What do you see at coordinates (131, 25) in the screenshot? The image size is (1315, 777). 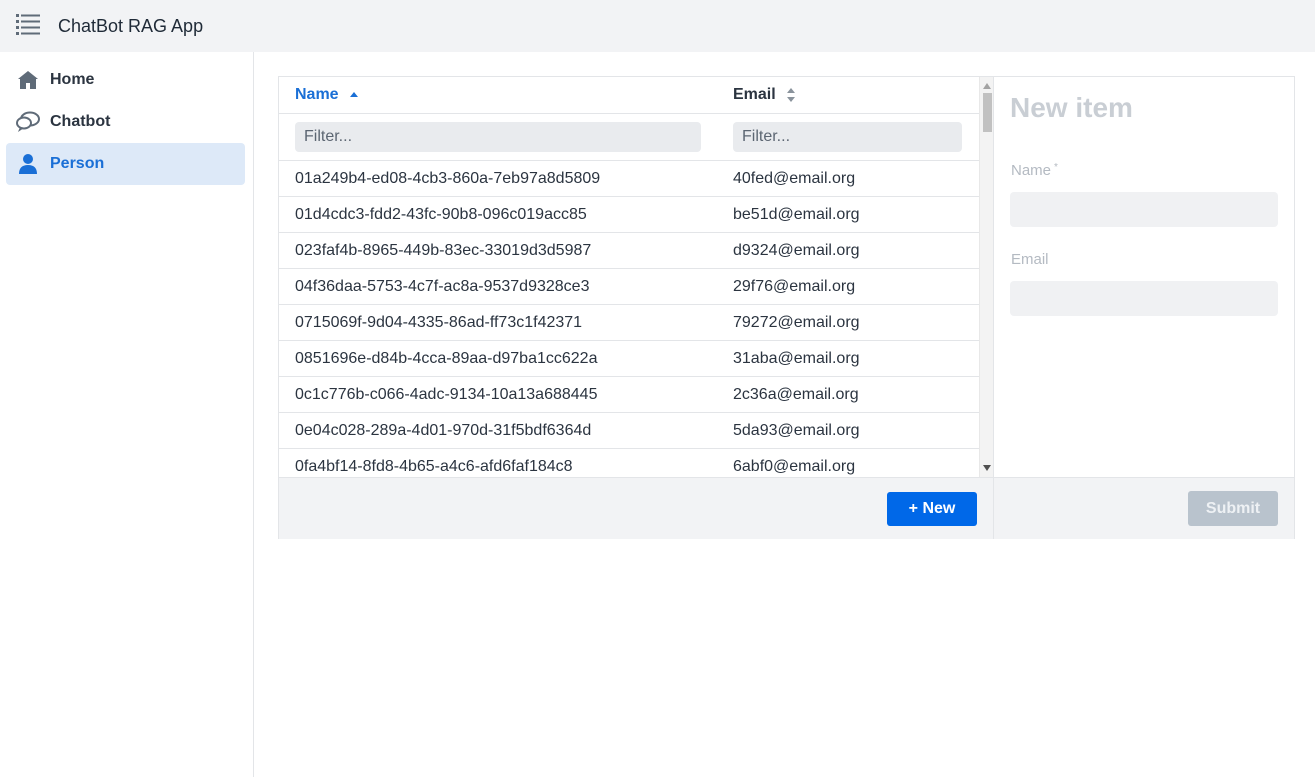 I see `app-title: ChatBot RAG App` at bounding box center [131, 25].